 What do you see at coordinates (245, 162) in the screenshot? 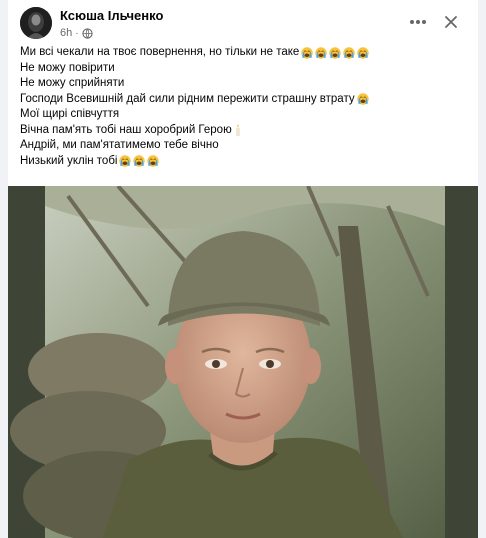
I see `post-line: Низький уклін тобі` at bounding box center [245, 162].